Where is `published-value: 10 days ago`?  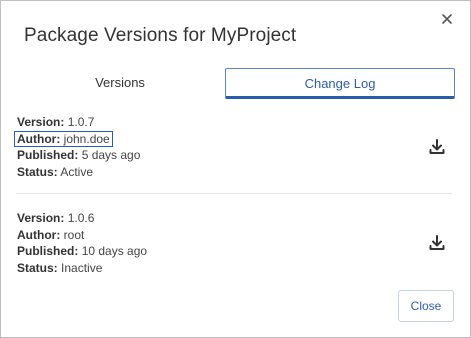
published-value: 10 days ago is located at coordinates (114, 251).